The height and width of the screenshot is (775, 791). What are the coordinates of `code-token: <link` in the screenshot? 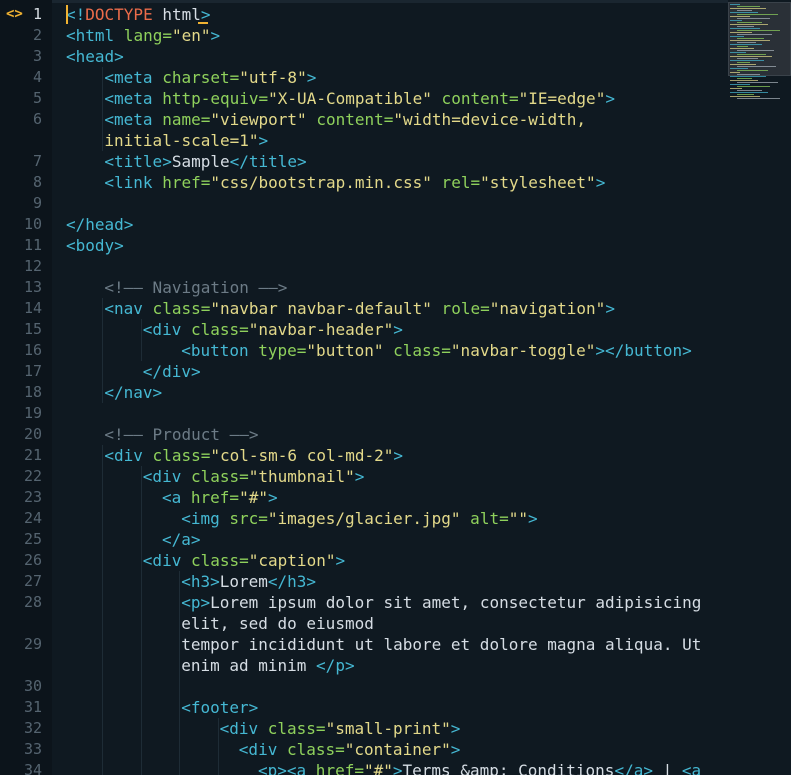 It's located at (128, 182).